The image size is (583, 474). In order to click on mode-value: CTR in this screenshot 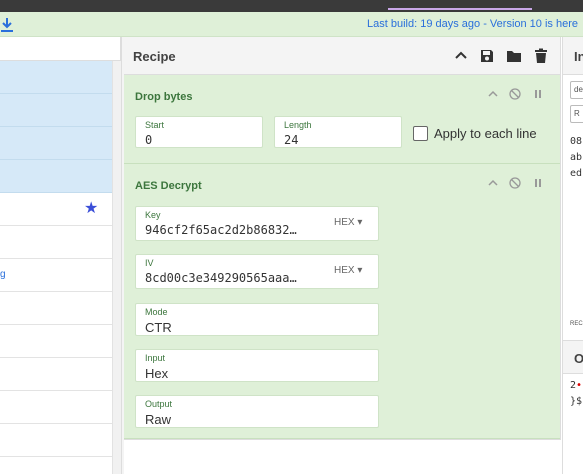, I will do `click(158, 327)`.